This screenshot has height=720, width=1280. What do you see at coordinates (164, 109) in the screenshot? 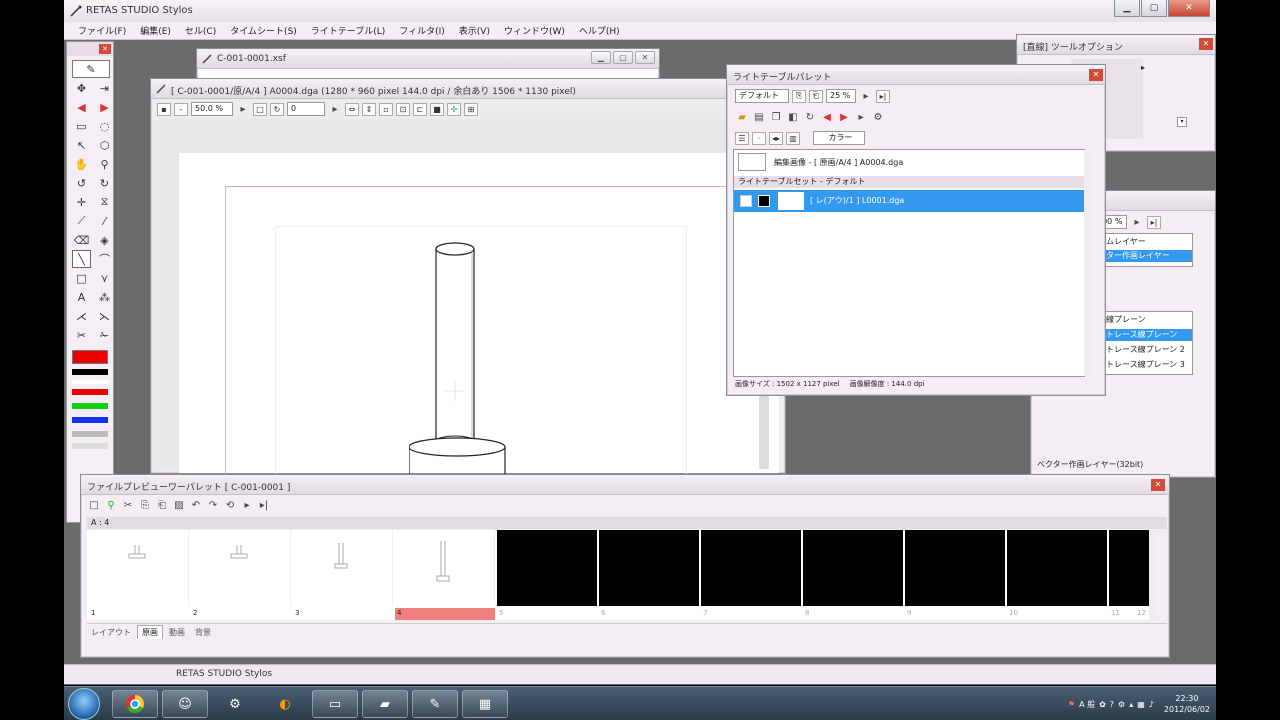
I see `fit-icon: ▪` at bounding box center [164, 109].